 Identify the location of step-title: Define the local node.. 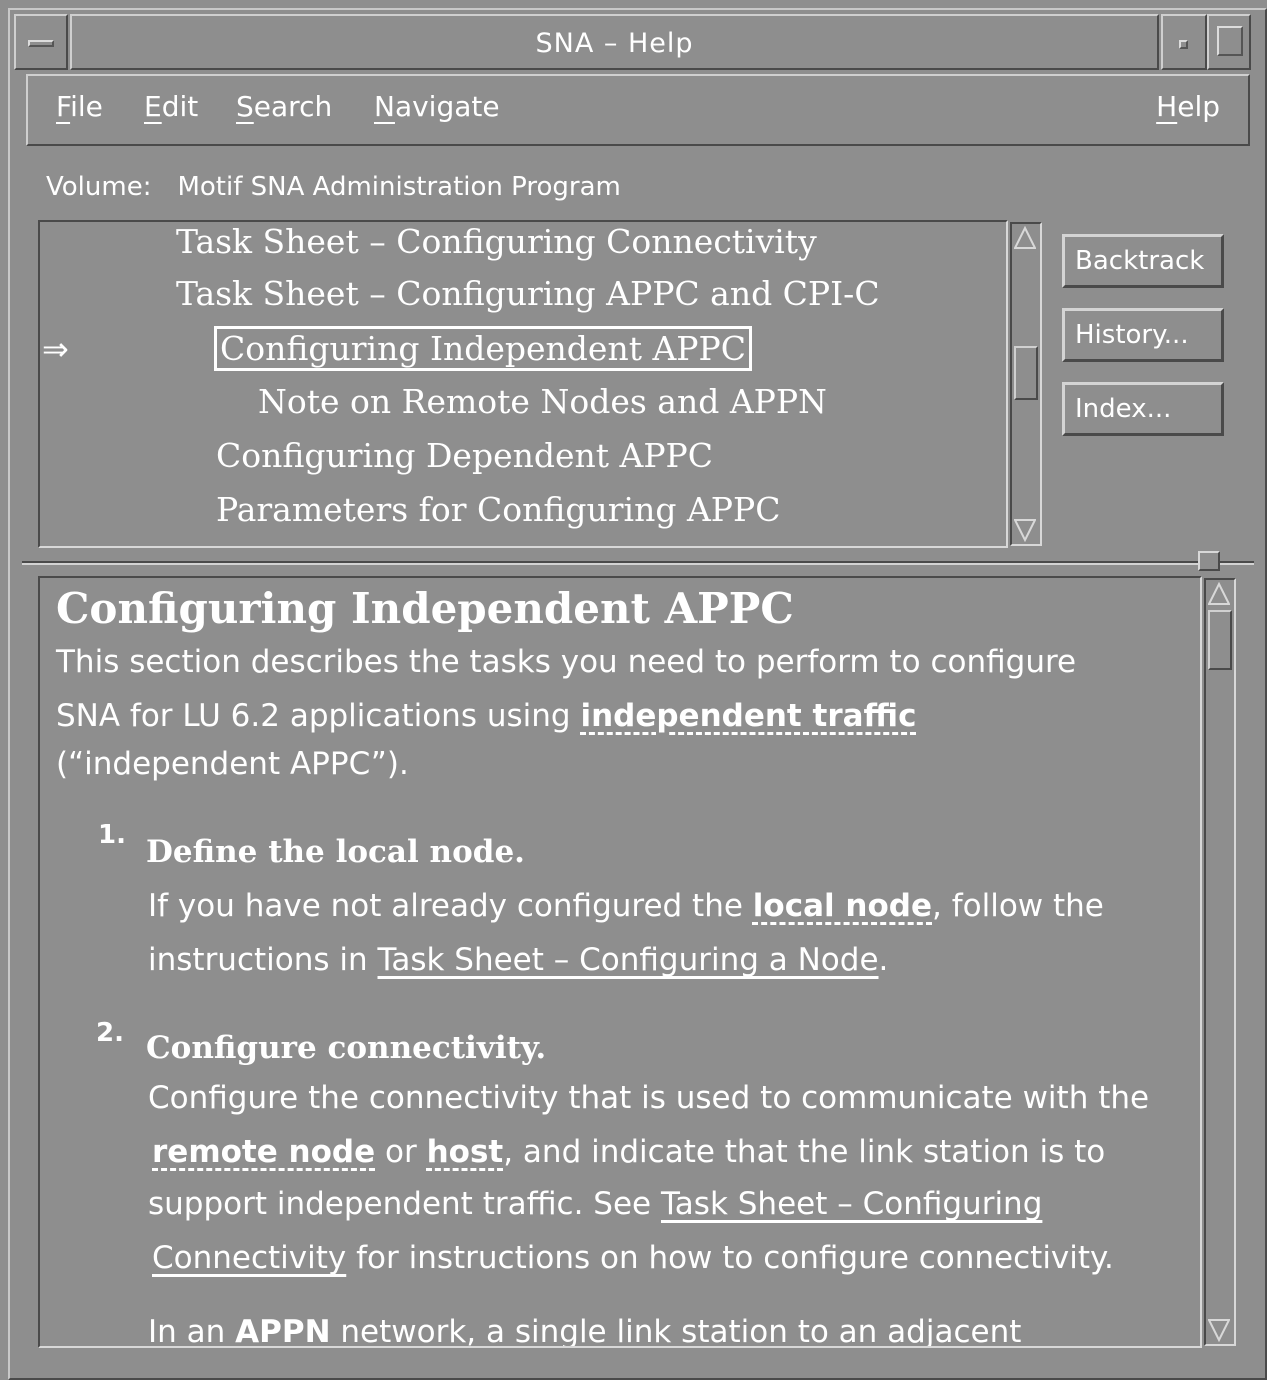
(335, 852).